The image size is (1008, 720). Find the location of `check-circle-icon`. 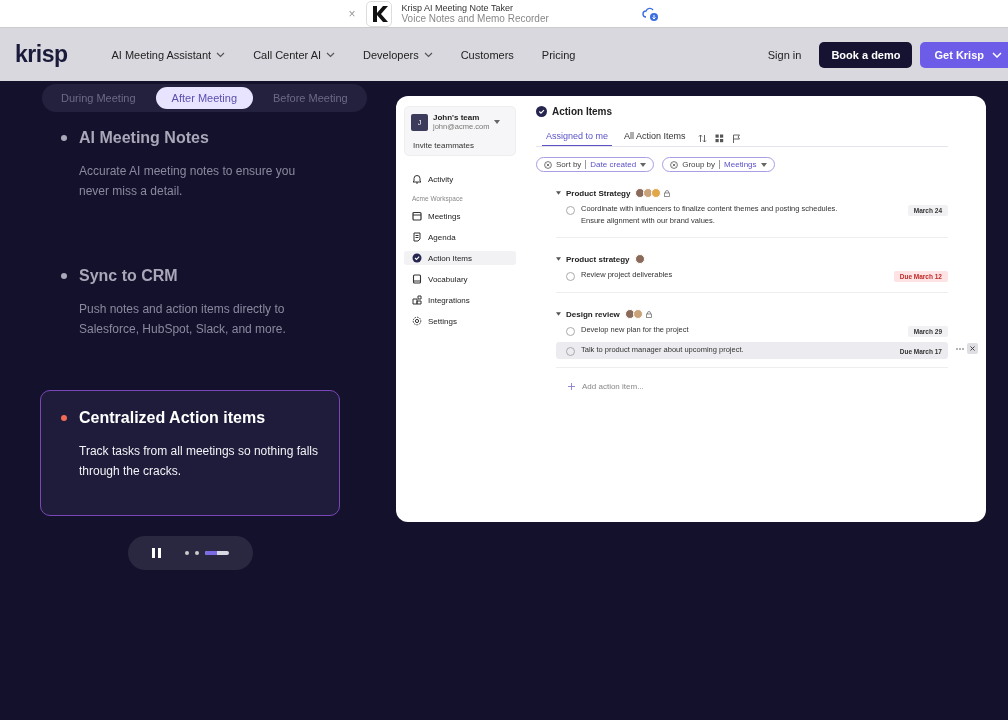

check-circle-icon is located at coordinates (541, 111).